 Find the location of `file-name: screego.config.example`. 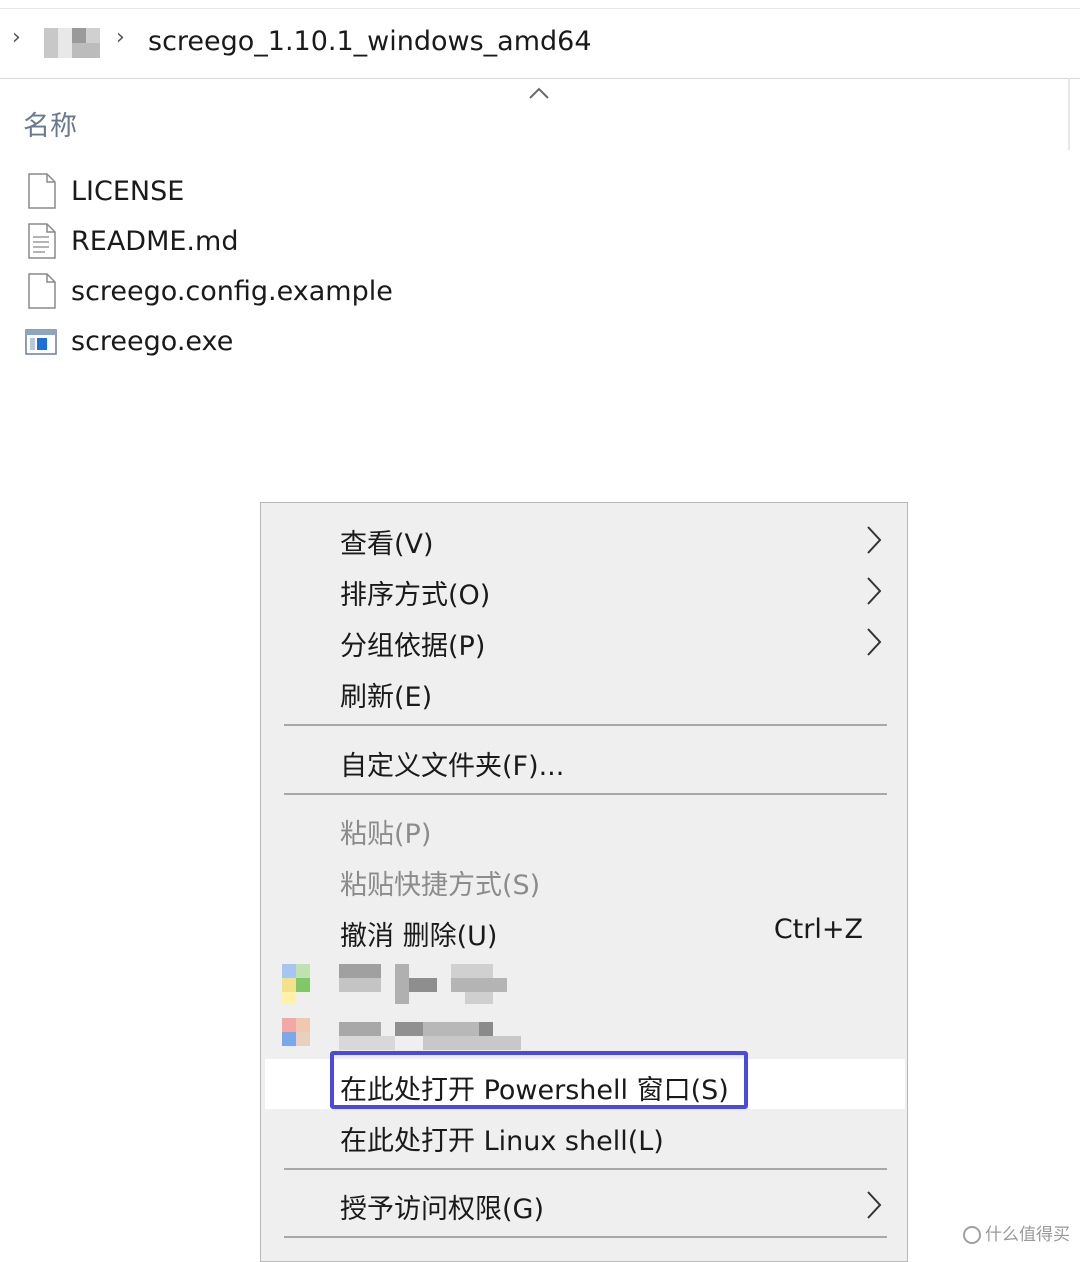

file-name: screego.config.example is located at coordinates (232, 291).